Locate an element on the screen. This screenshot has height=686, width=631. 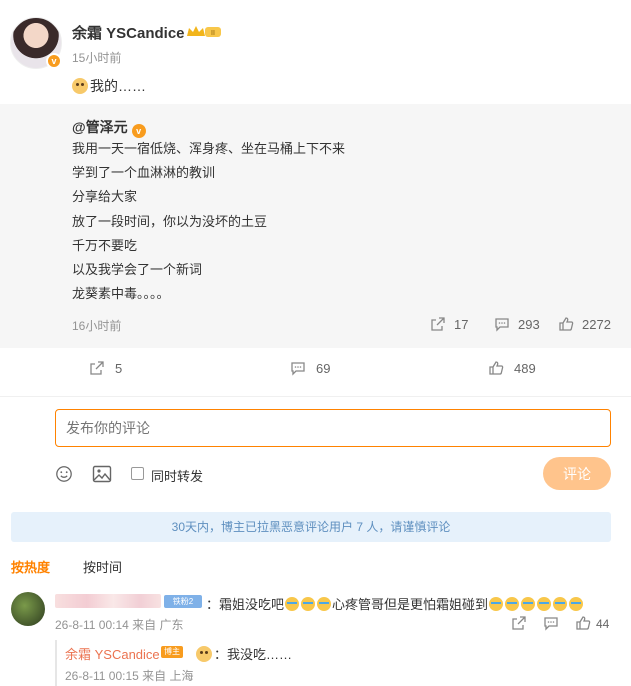
reply-meta: 26-8-11 00:15 来自 上海 is located at coordinates (129, 676).